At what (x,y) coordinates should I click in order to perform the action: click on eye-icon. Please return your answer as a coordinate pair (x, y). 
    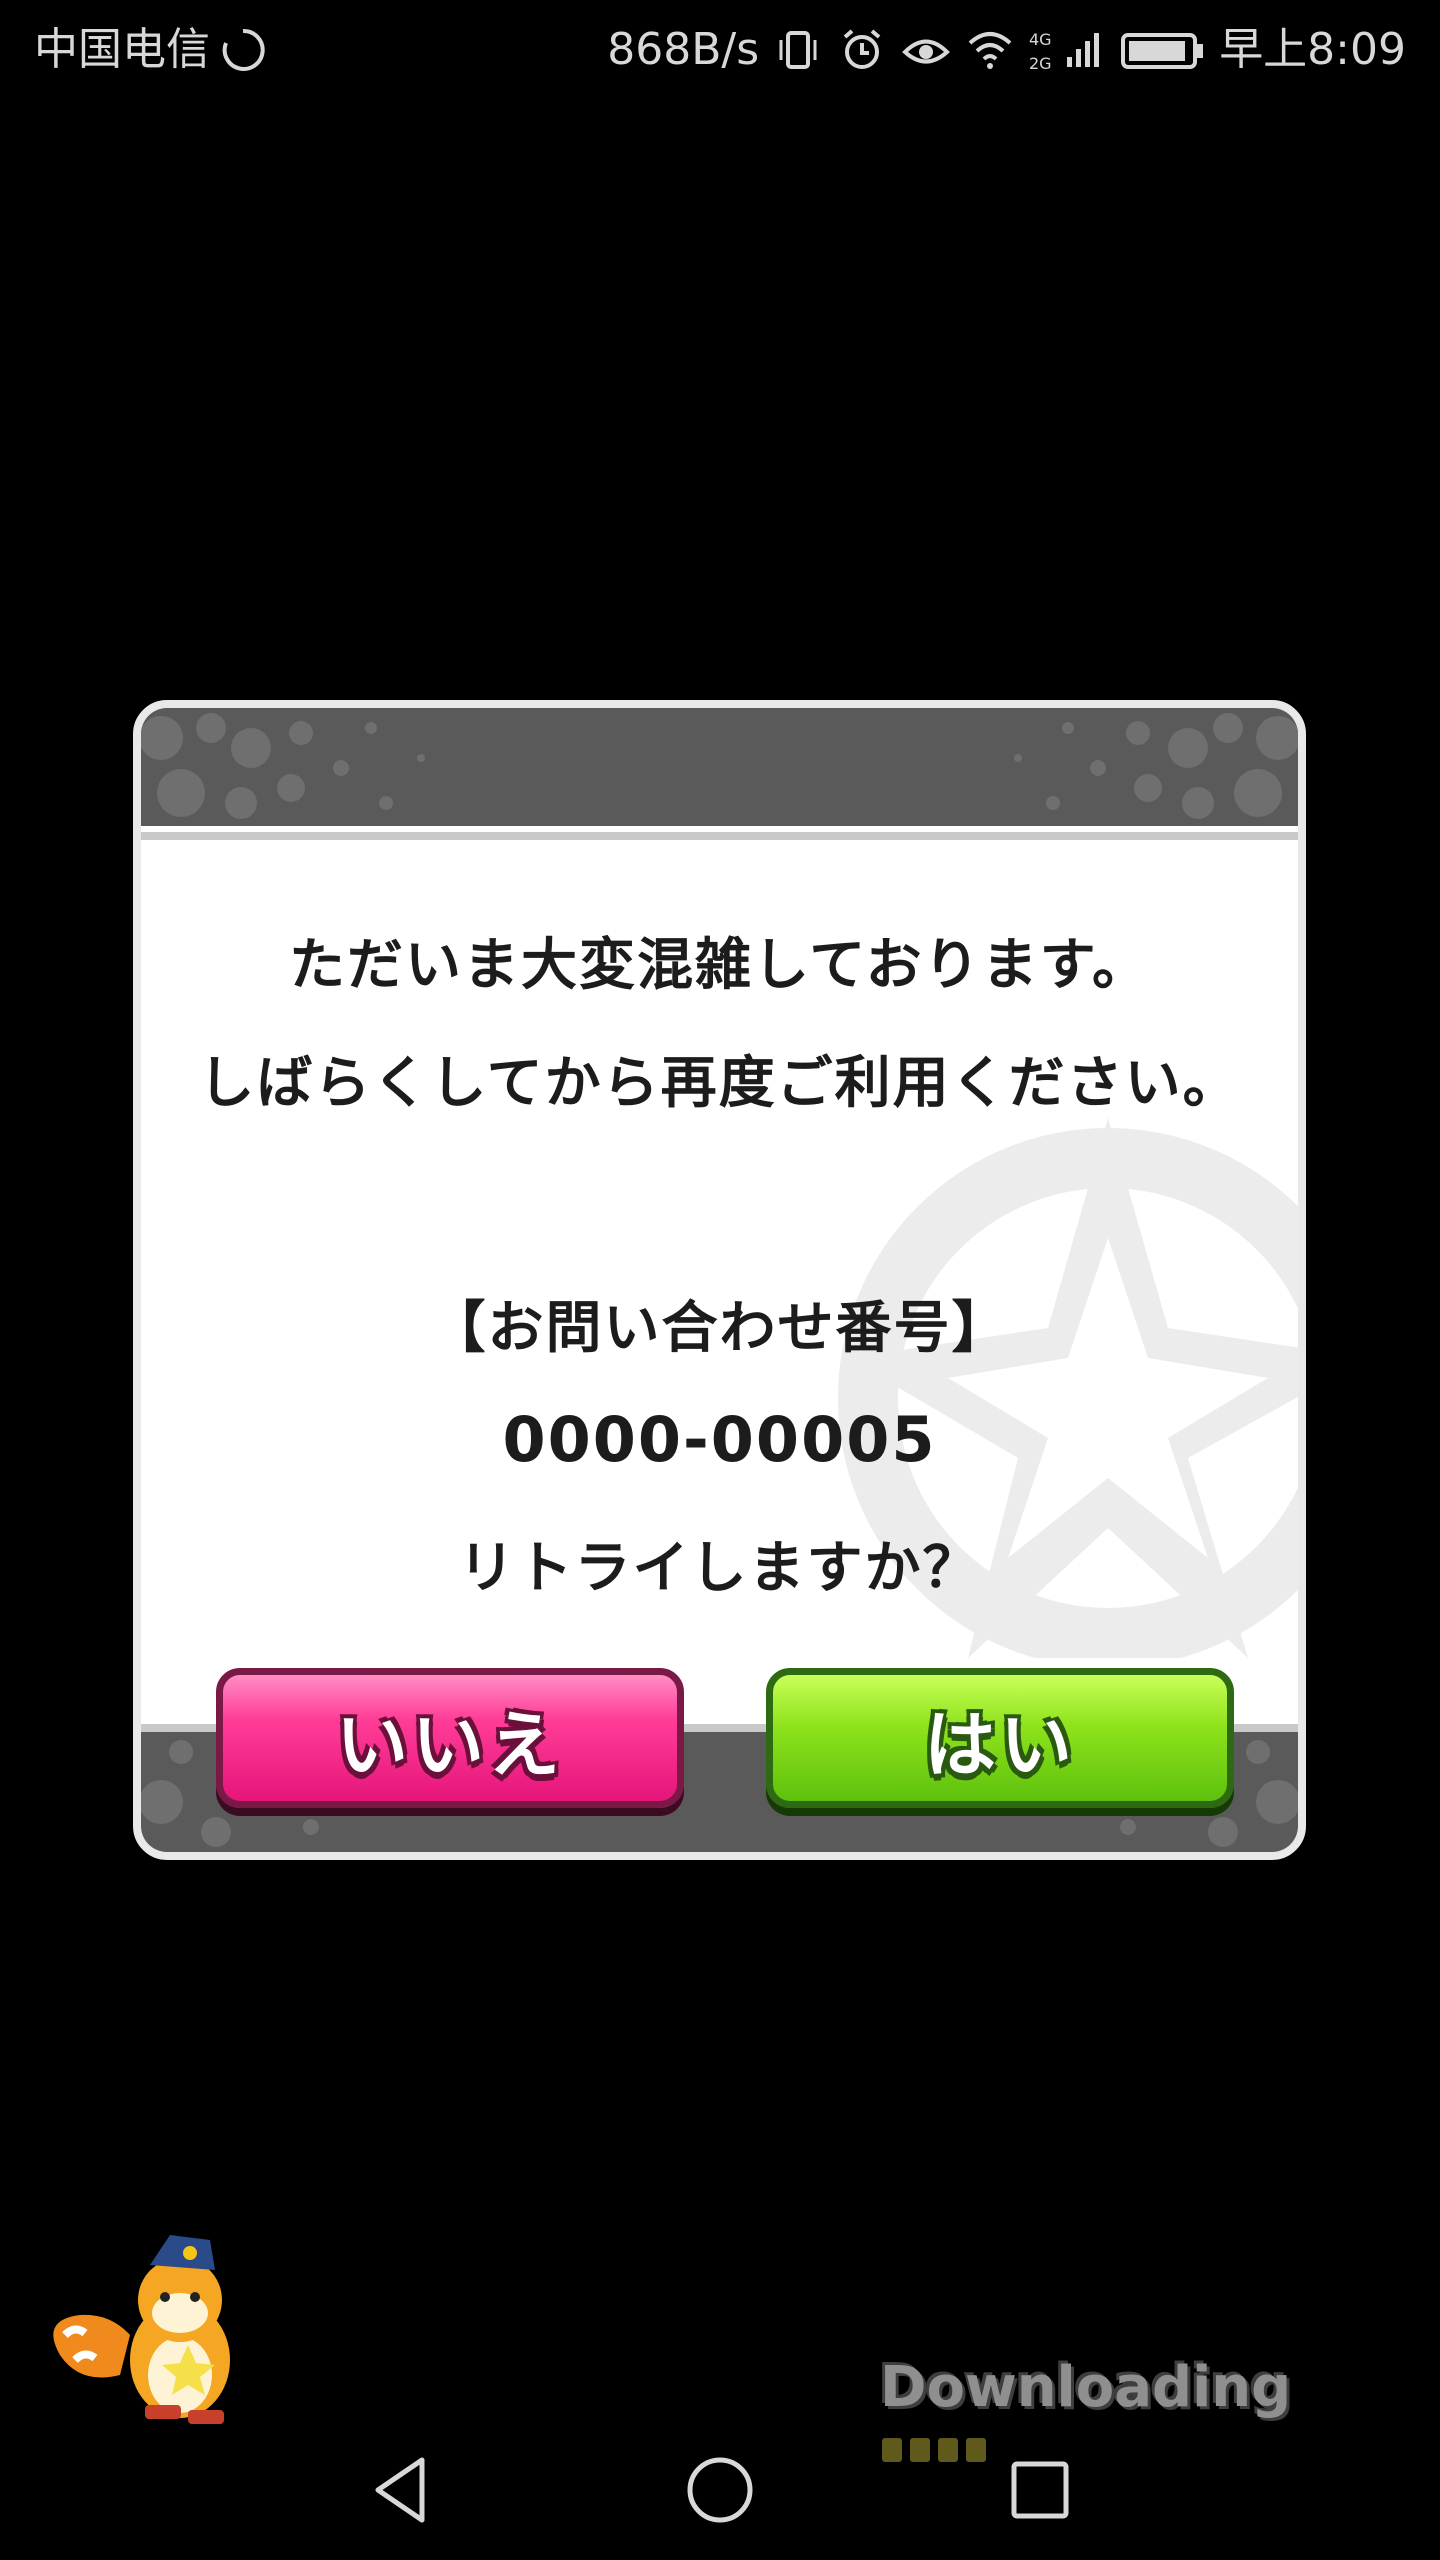
    Looking at the image, I should click on (926, 50).